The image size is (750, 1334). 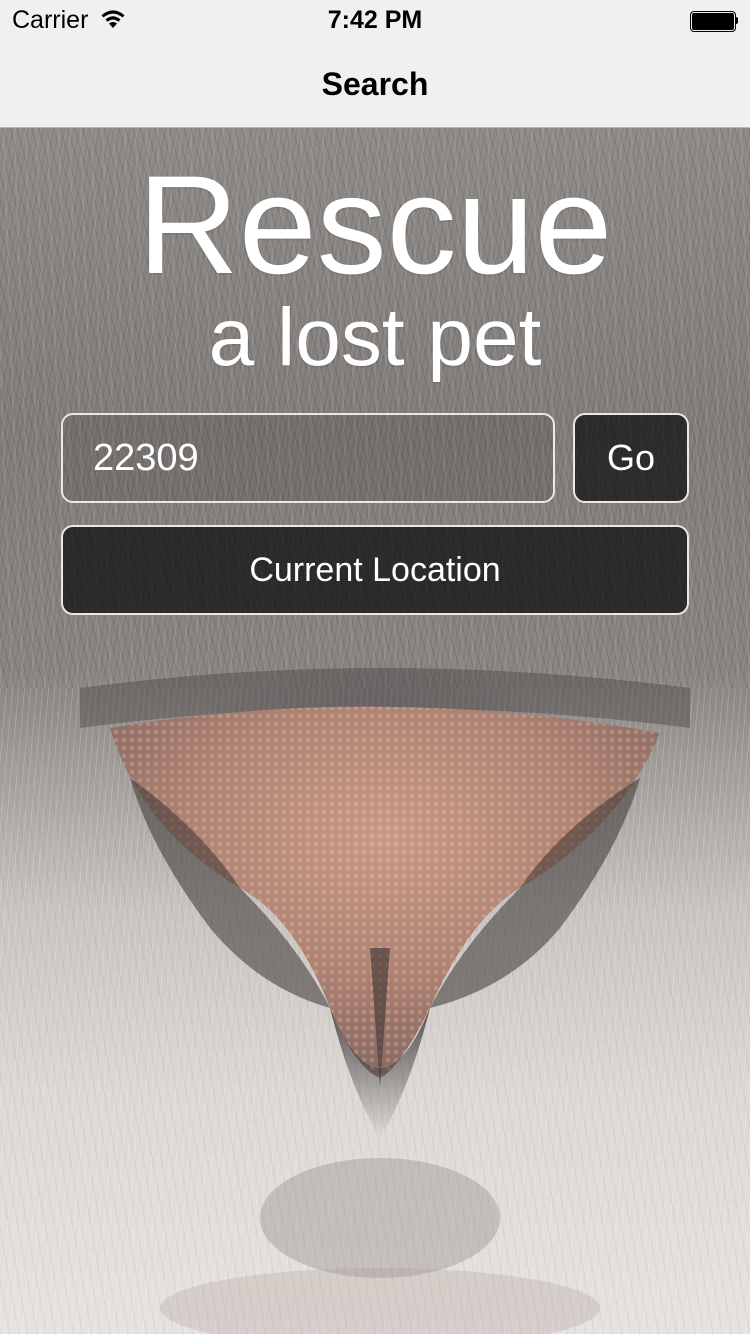 What do you see at coordinates (631, 458) in the screenshot?
I see `go-button: Go` at bounding box center [631, 458].